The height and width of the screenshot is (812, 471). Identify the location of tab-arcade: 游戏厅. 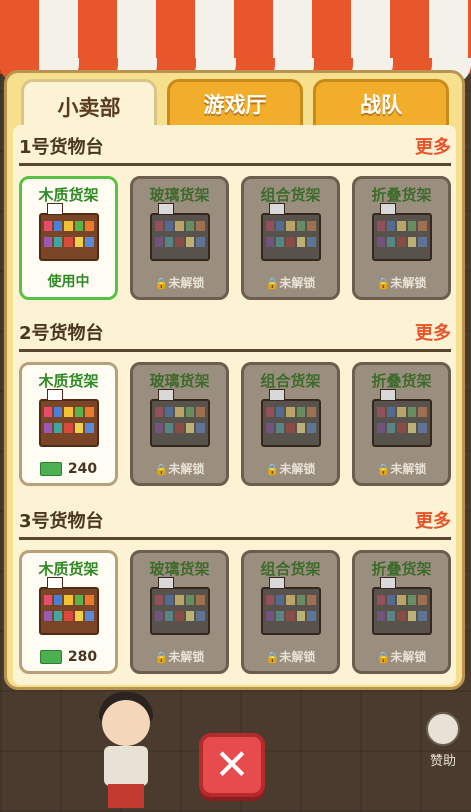
(235, 102).